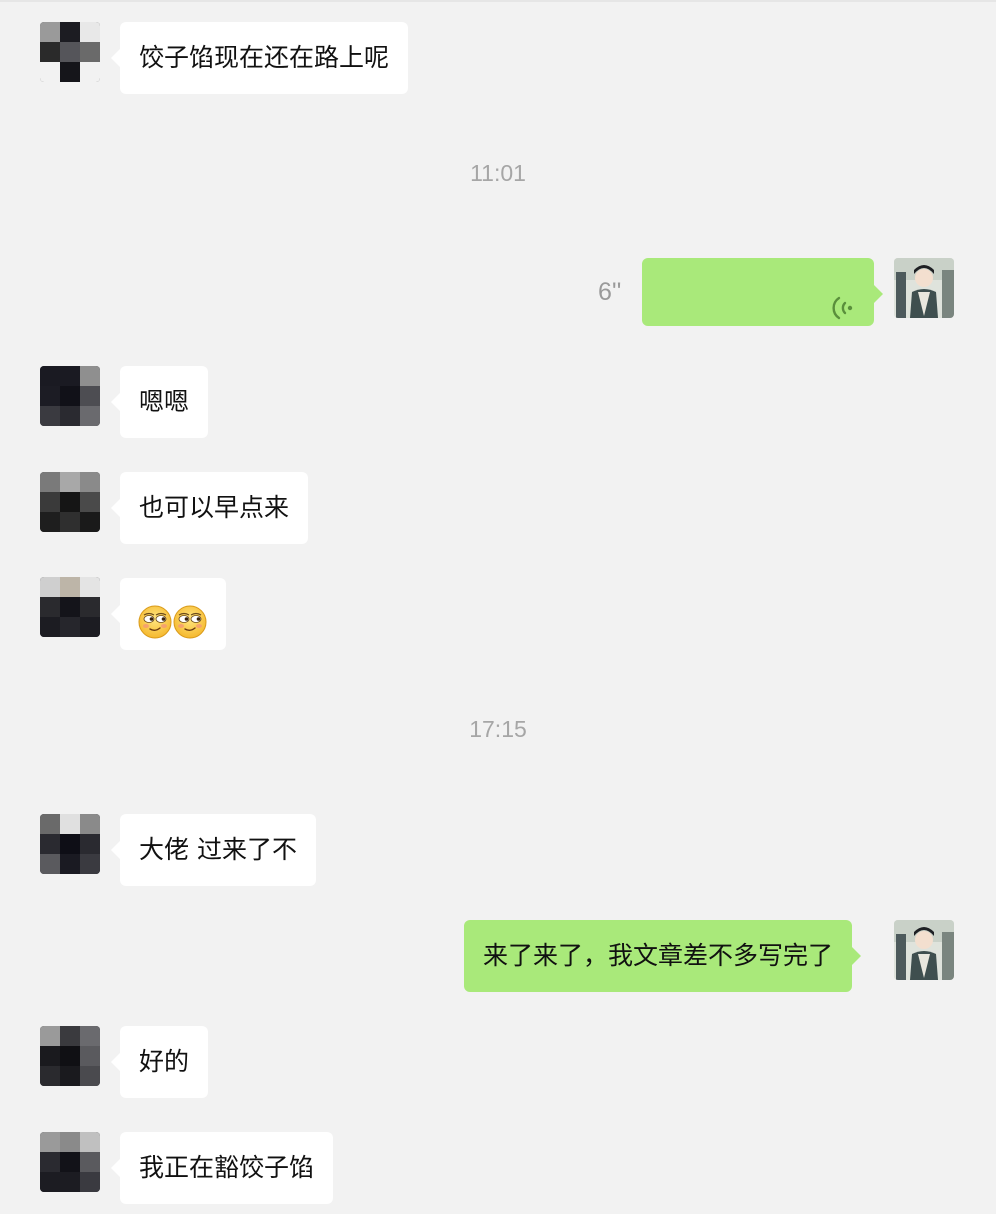 The width and height of the screenshot is (996, 1214). I want to click on incoming-message-bubble: 也可以早点来, so click(209, 508).